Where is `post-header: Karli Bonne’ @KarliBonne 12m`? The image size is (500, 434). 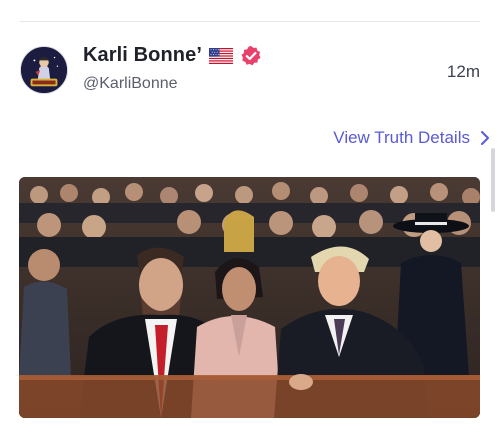
post-header: Karli Bonne’ @KarliBonne 12m is located at coordinates (250, 70).